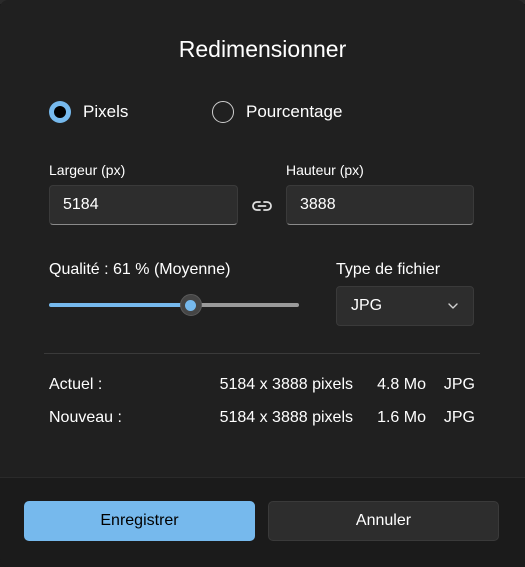 This screenshot has height=567, width=525. Describe the element at coordinates (262, 353) in the screenshot. I see `divider` at that location.